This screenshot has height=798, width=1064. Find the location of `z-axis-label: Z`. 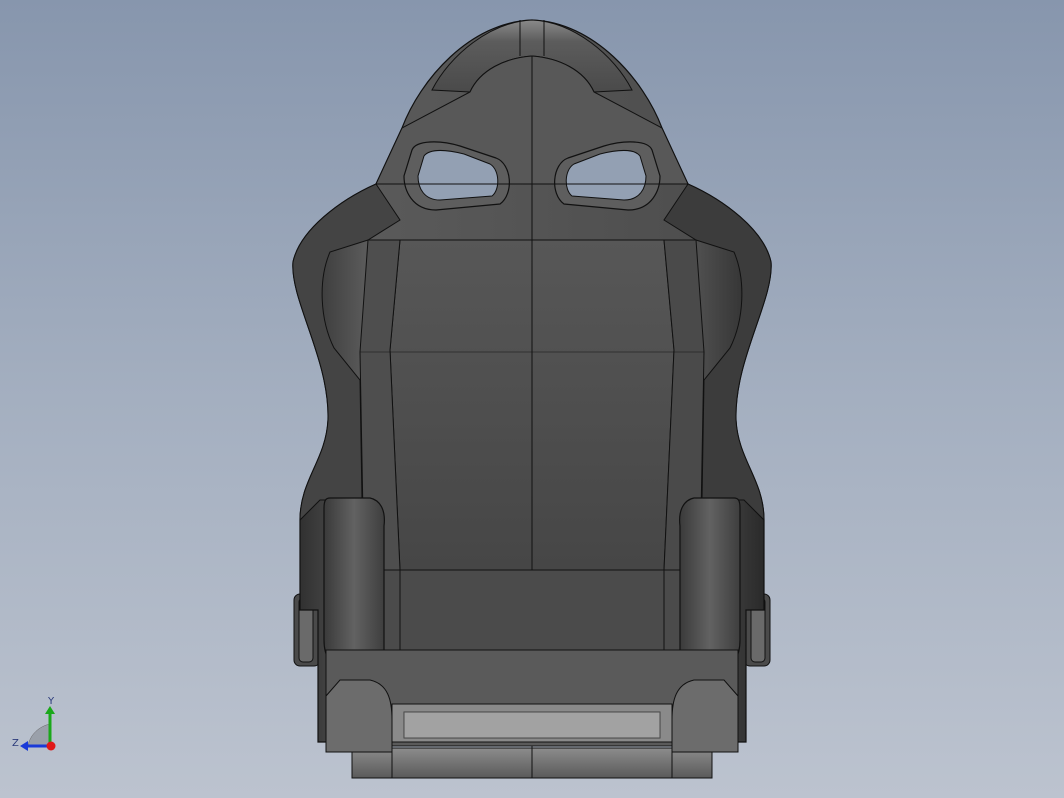

z-axis-label: Z is located at coordinates (15, 743).